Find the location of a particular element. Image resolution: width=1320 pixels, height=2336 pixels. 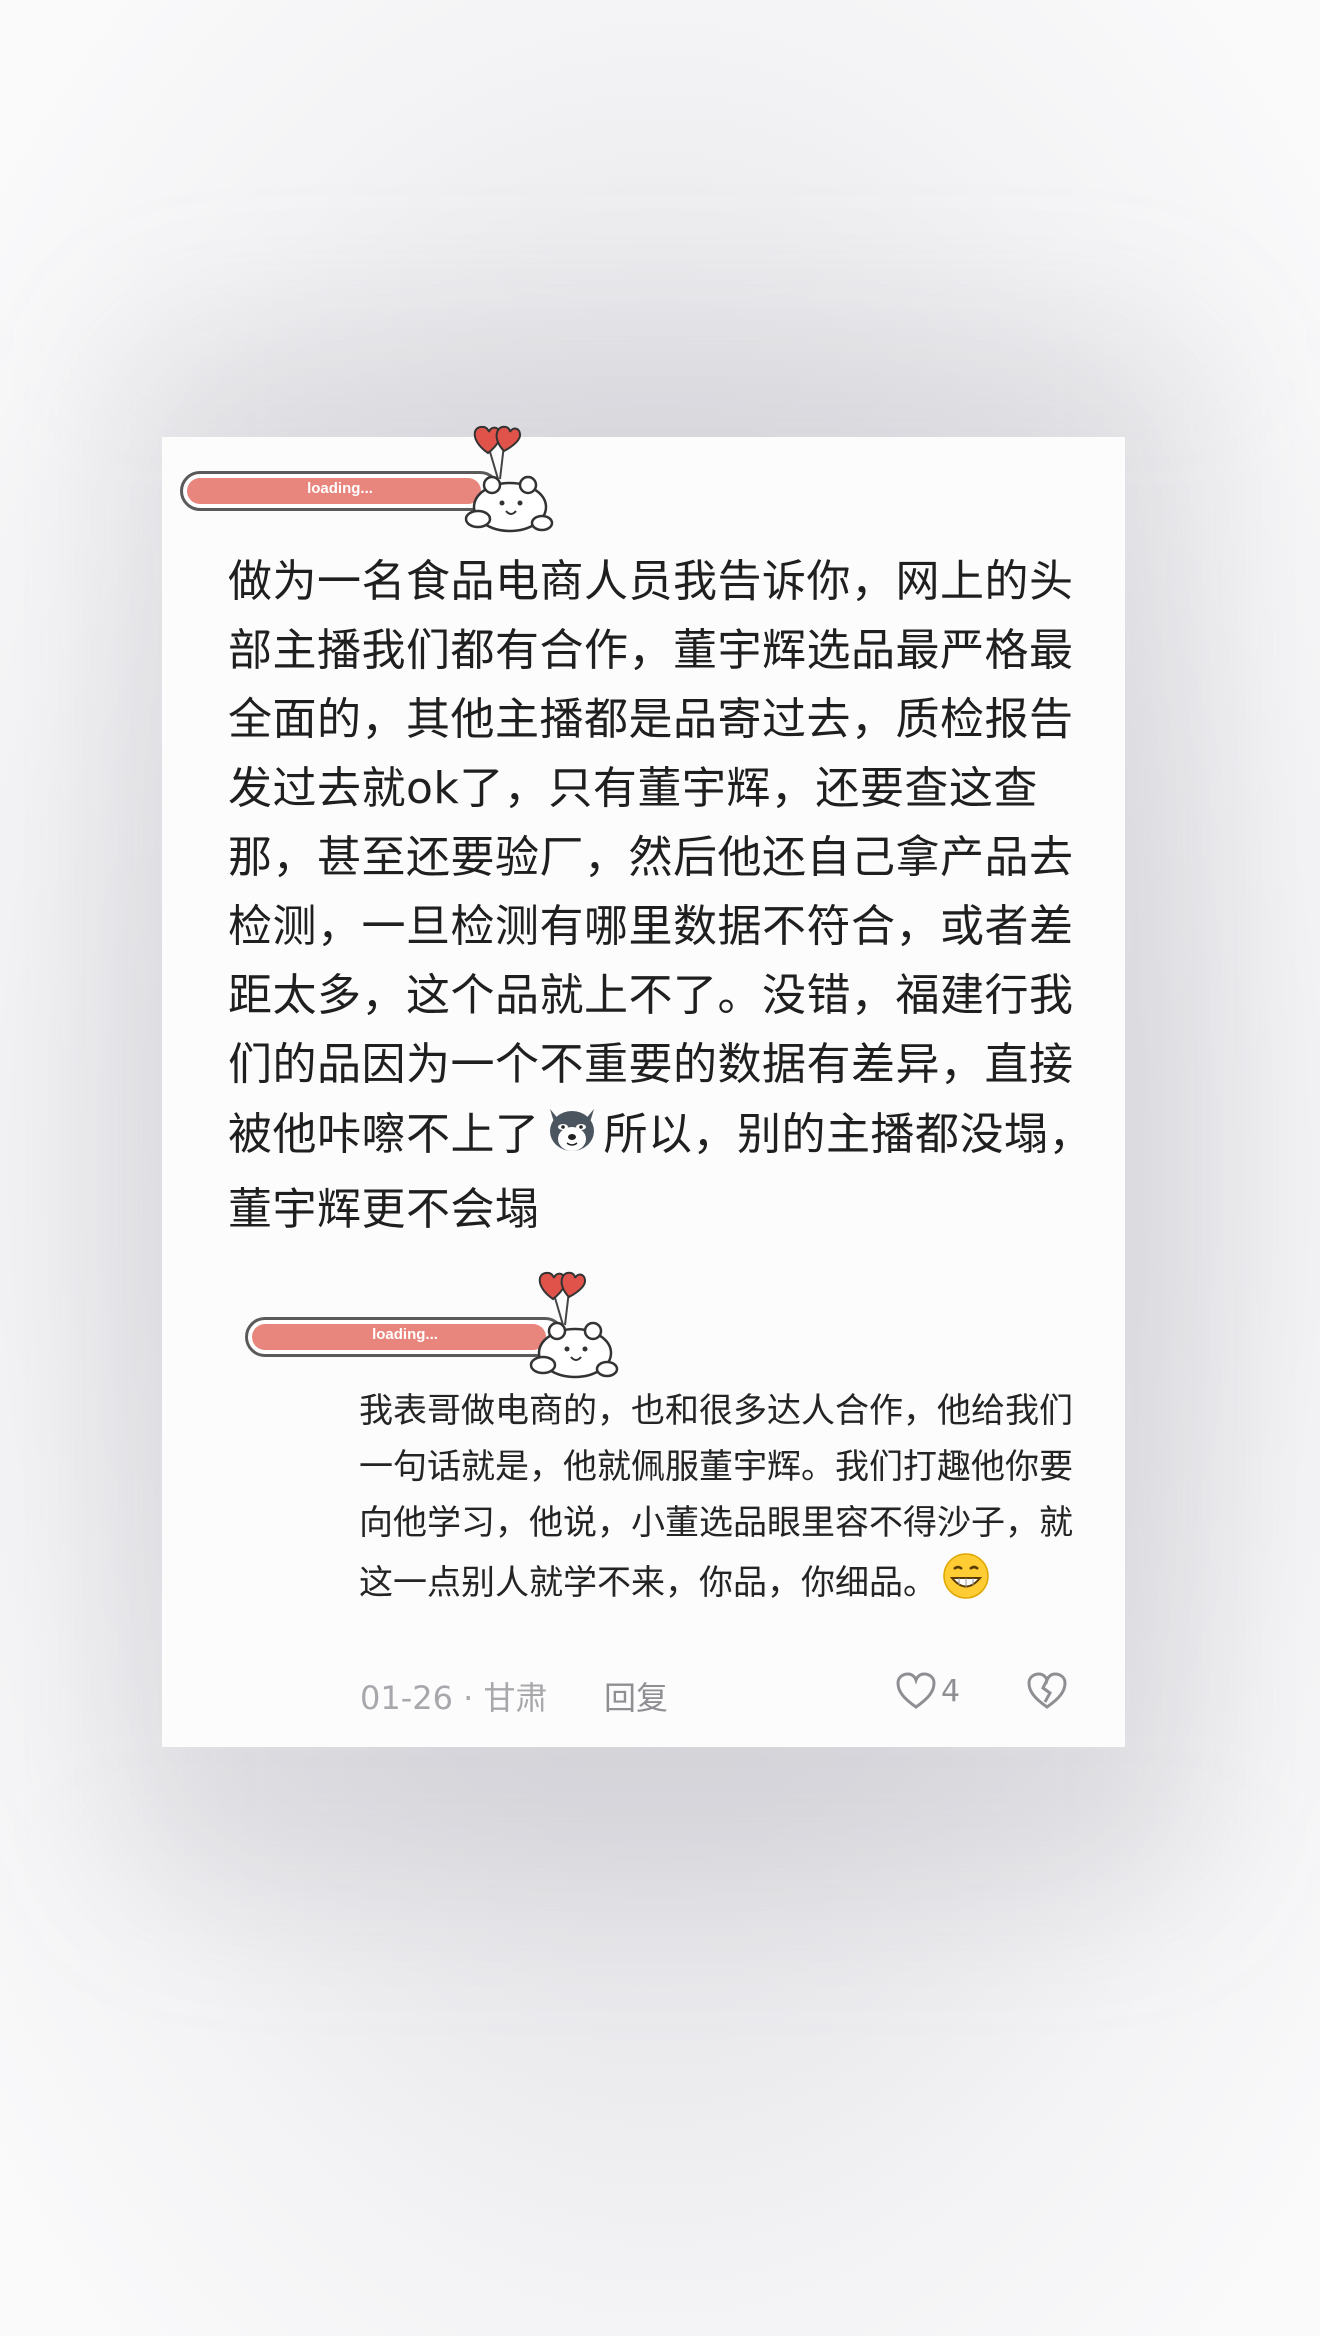

dog-face-icon is located at coordinates (572, 1137).